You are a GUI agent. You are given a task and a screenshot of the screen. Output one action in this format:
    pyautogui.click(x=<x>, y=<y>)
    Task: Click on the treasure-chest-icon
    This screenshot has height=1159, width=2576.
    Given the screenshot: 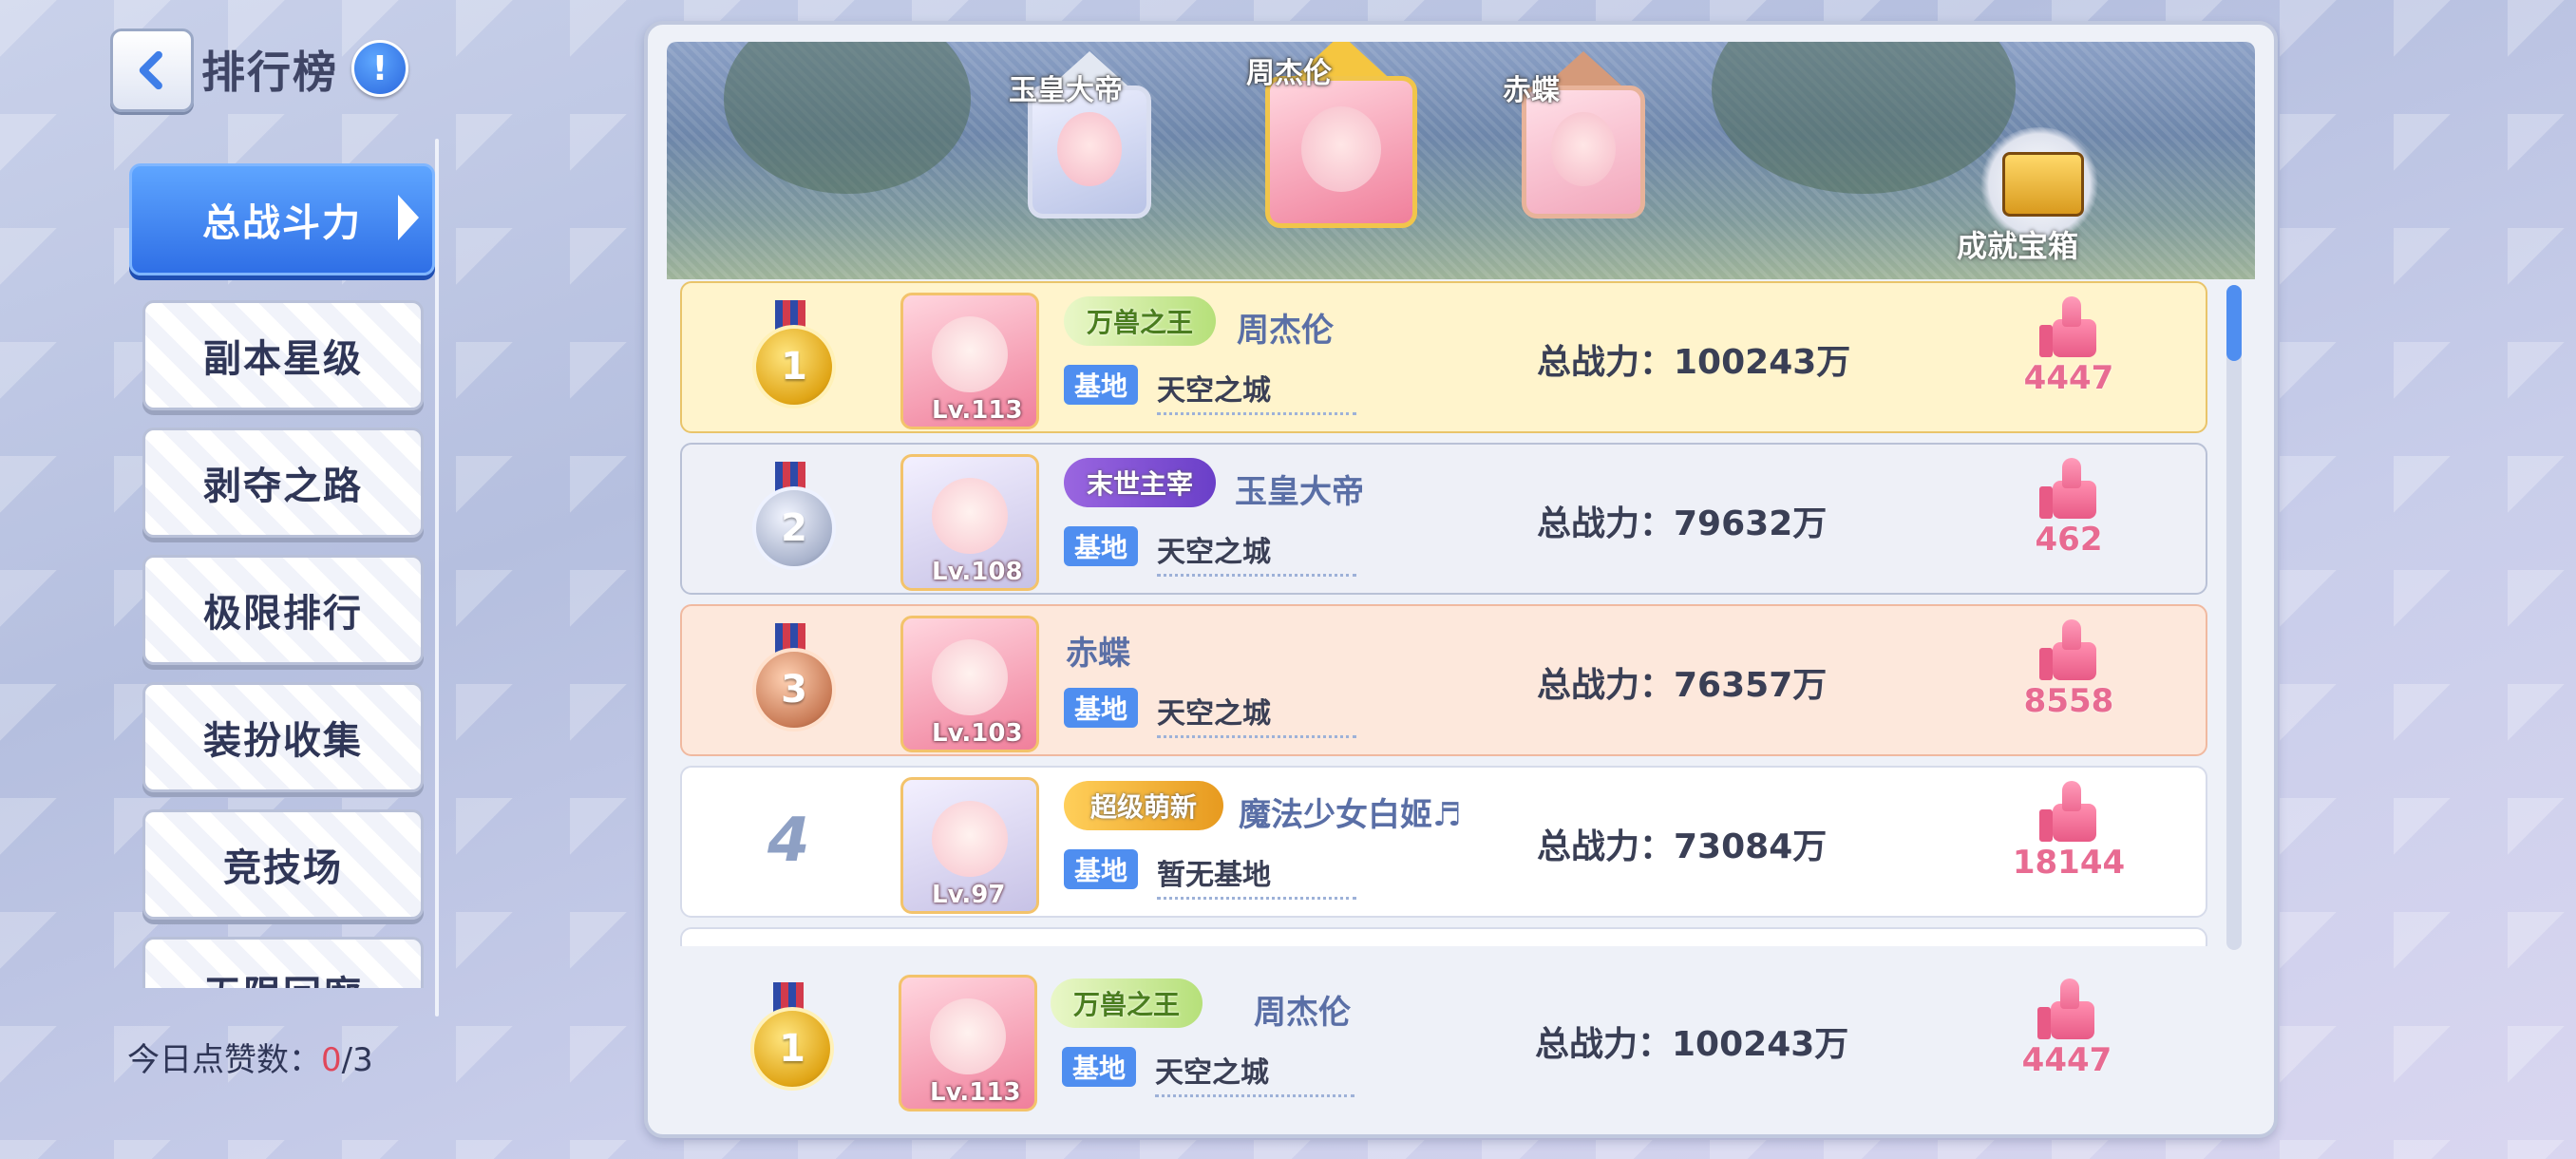 What is the action you would take?
    pyautogui.click(x=2043, y=184)
    